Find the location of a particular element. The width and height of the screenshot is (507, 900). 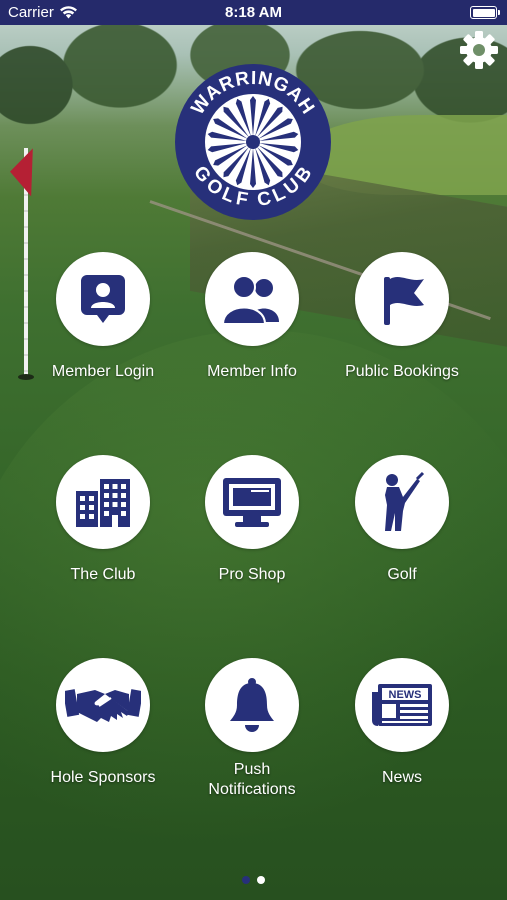

member-info-button: Member Info is located at coordinates (252, 317).